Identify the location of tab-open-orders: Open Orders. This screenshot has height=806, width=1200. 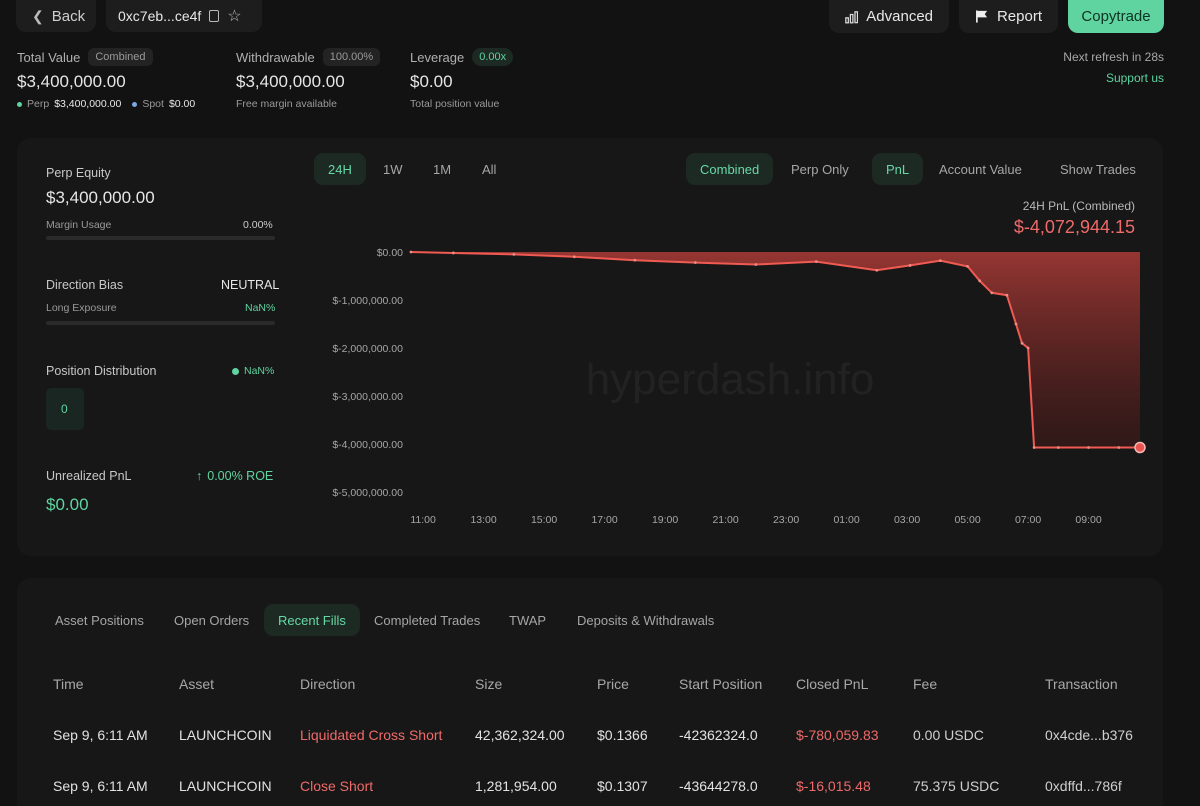
(211, 620).